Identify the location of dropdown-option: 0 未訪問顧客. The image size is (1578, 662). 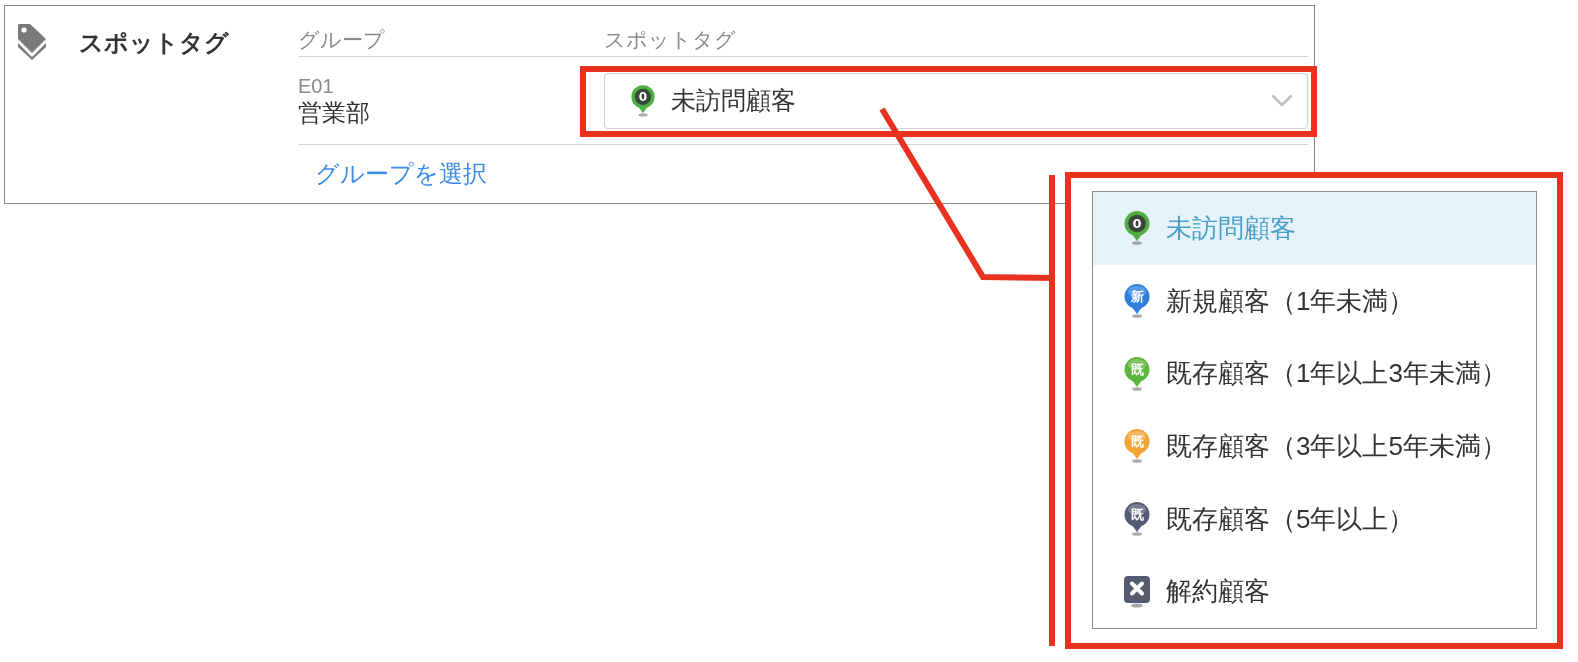
(1314, 228).